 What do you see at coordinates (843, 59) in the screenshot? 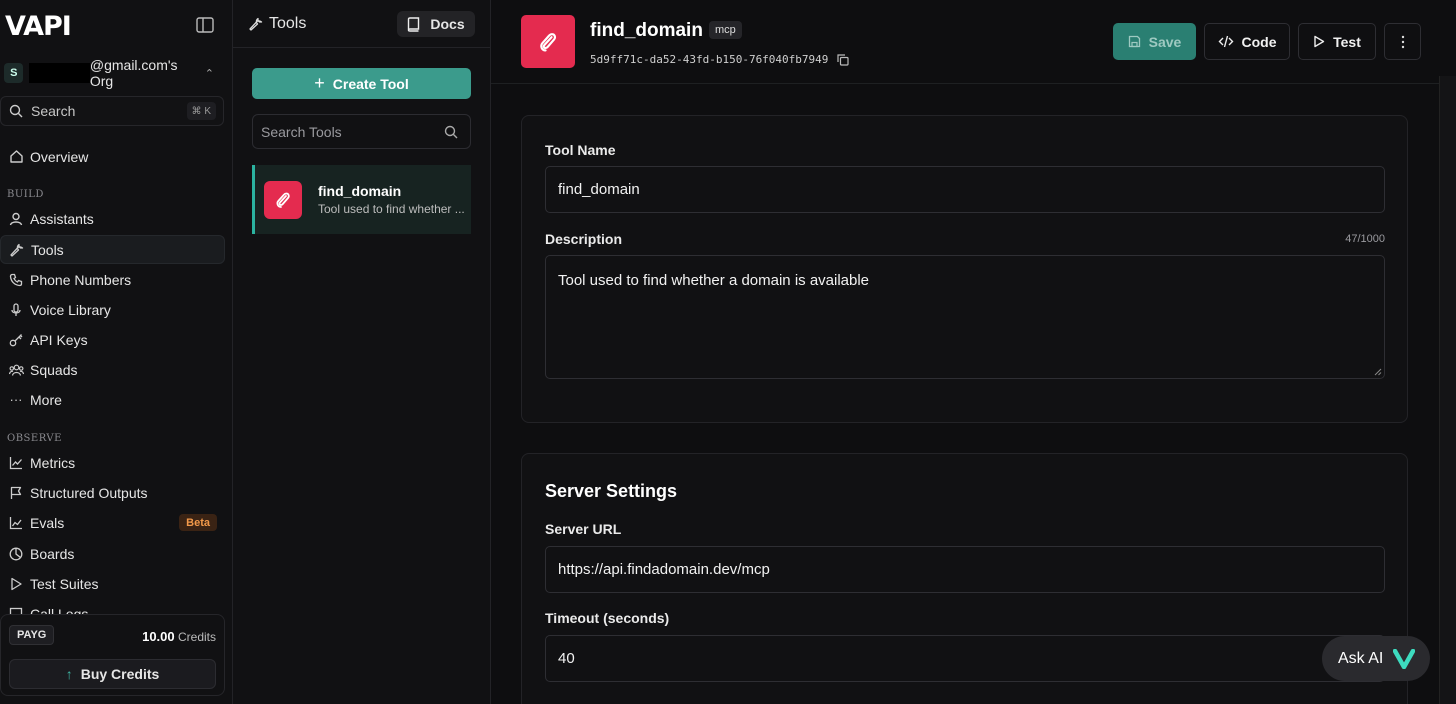
I see `copy-icon` at bounding box center [843, 59].